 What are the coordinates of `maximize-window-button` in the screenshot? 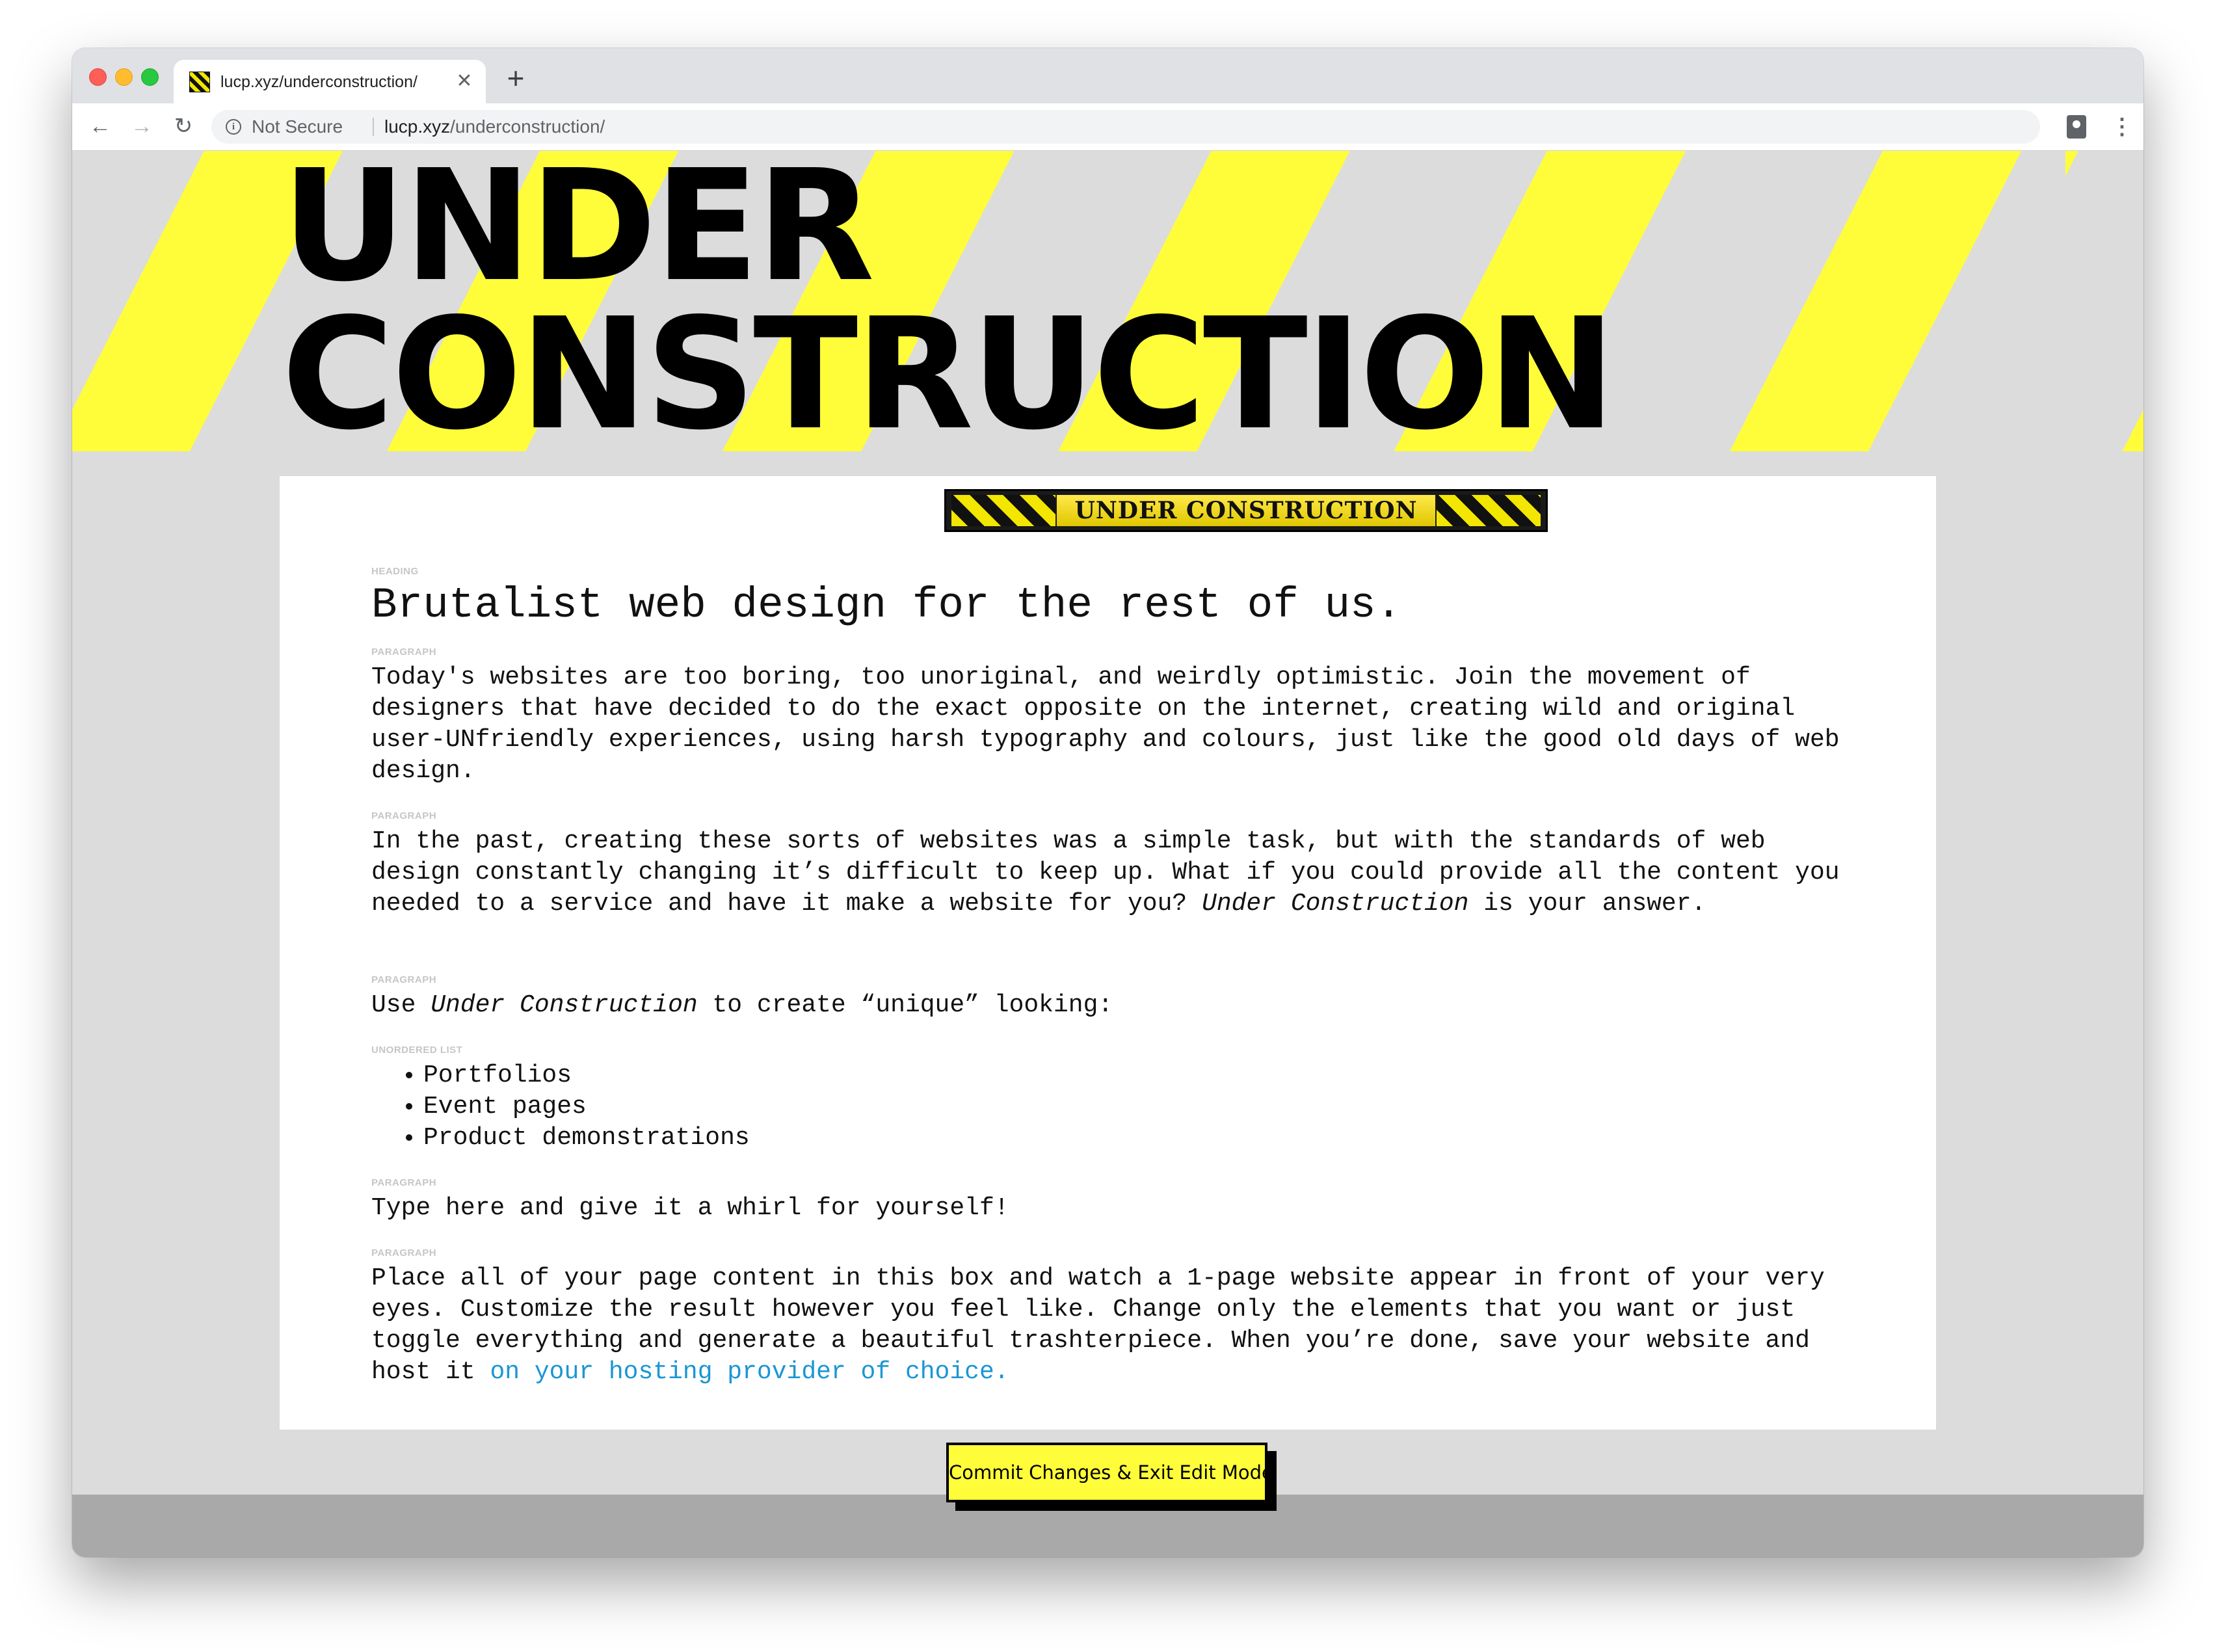 It's located at (150, 77).